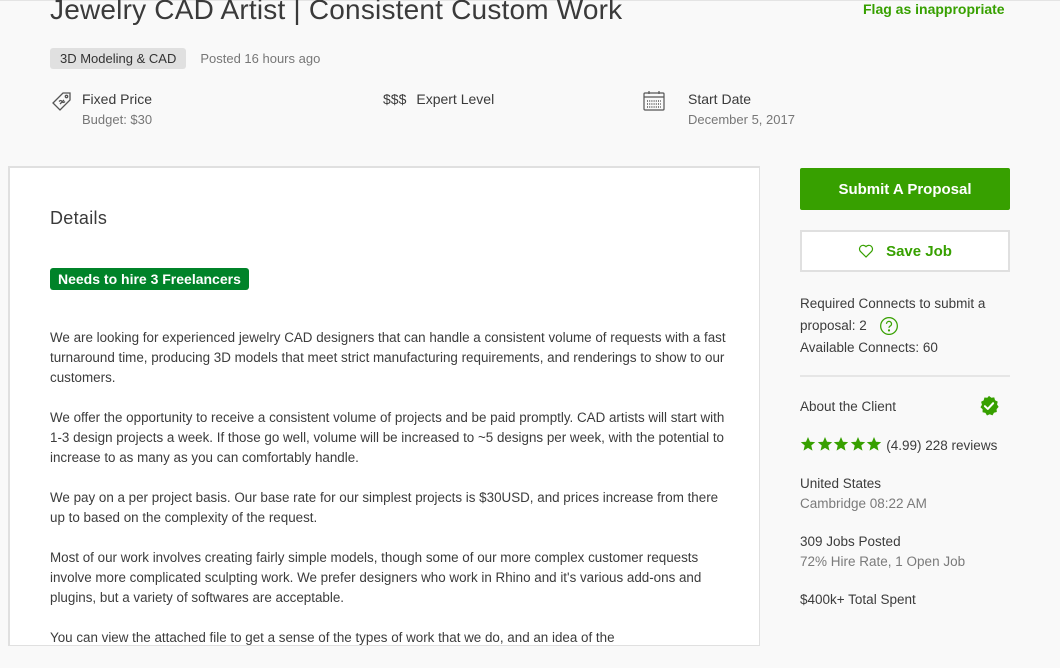 This screenshot has width=1060, height=668. What do you see at coordinates (900, 406) in the screenshot?
I see `about-client-header: About the Client` at bounding box center [900, 406].